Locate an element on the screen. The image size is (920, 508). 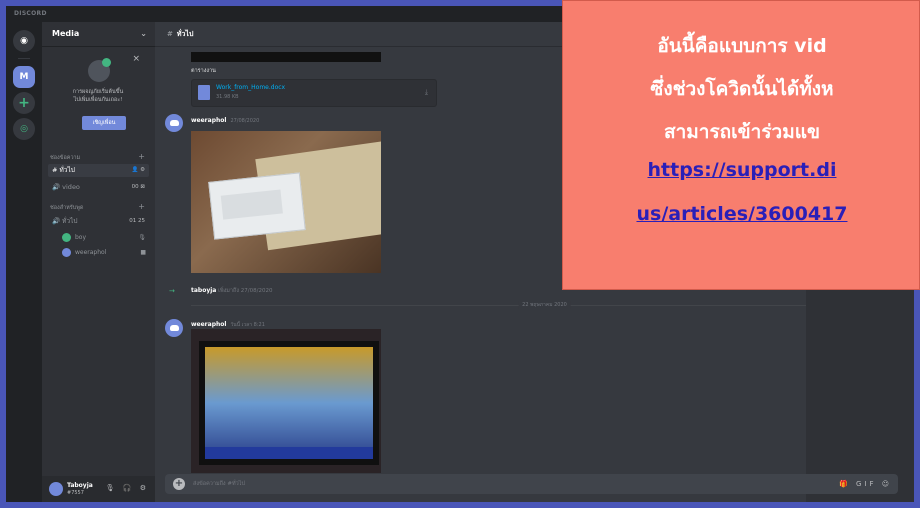
image-attachment-envelope is located at coordinates (286, 202).